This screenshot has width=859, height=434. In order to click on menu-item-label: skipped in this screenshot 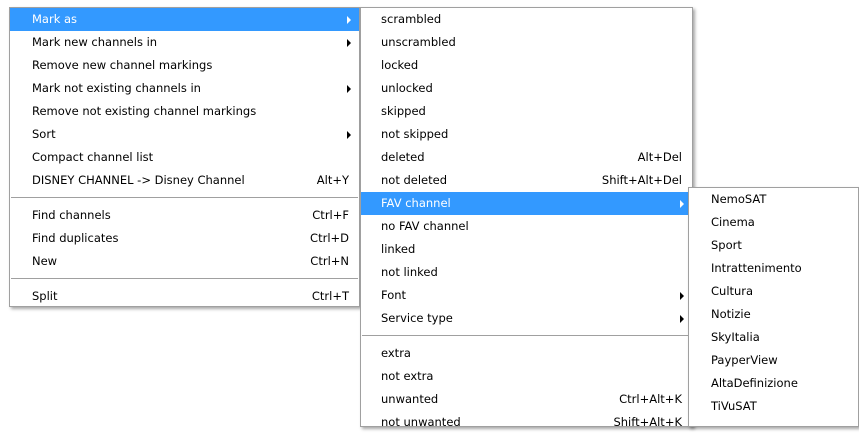, I will do `click(403, 111)`.